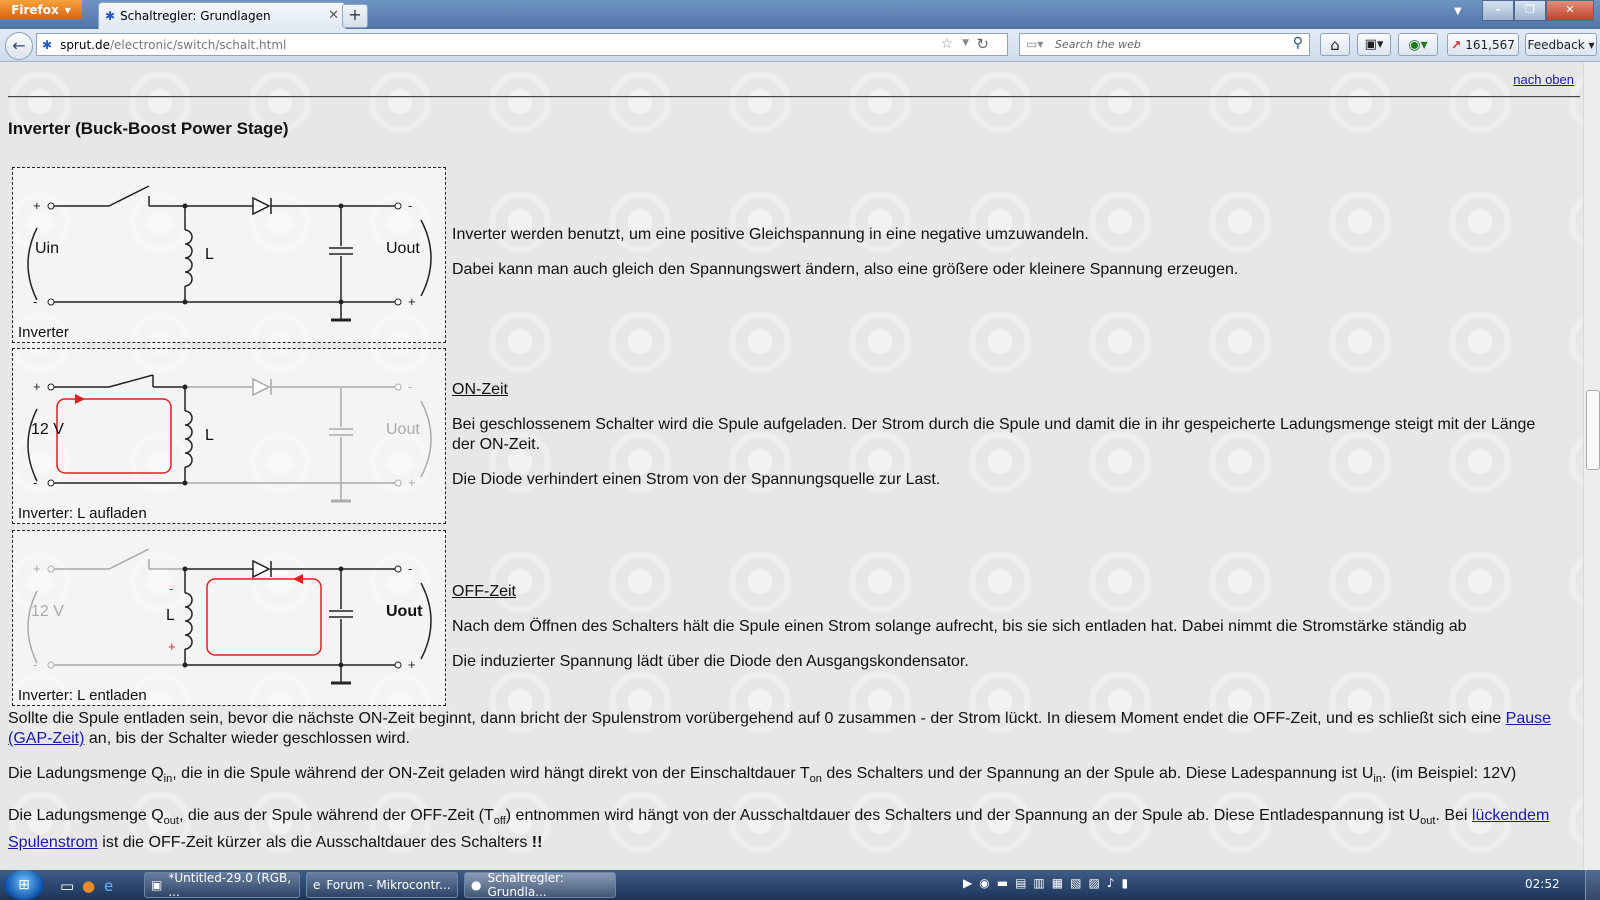 This screenshot has width=1600, height=900. What do you see at coordinates (1593, 430) in the screenshot?
I see `scrollbar-thumb` at bounding box center [1593, 430].